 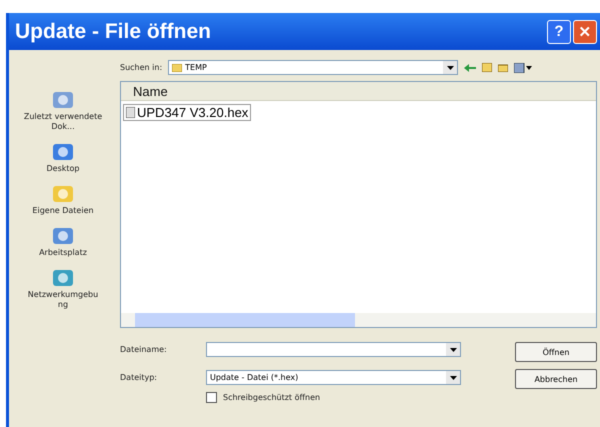 What do you see at coordinates (63, 211) in the screenshot?
I see `place-label: Eigene Dateien` at bounding box center [63, 211].